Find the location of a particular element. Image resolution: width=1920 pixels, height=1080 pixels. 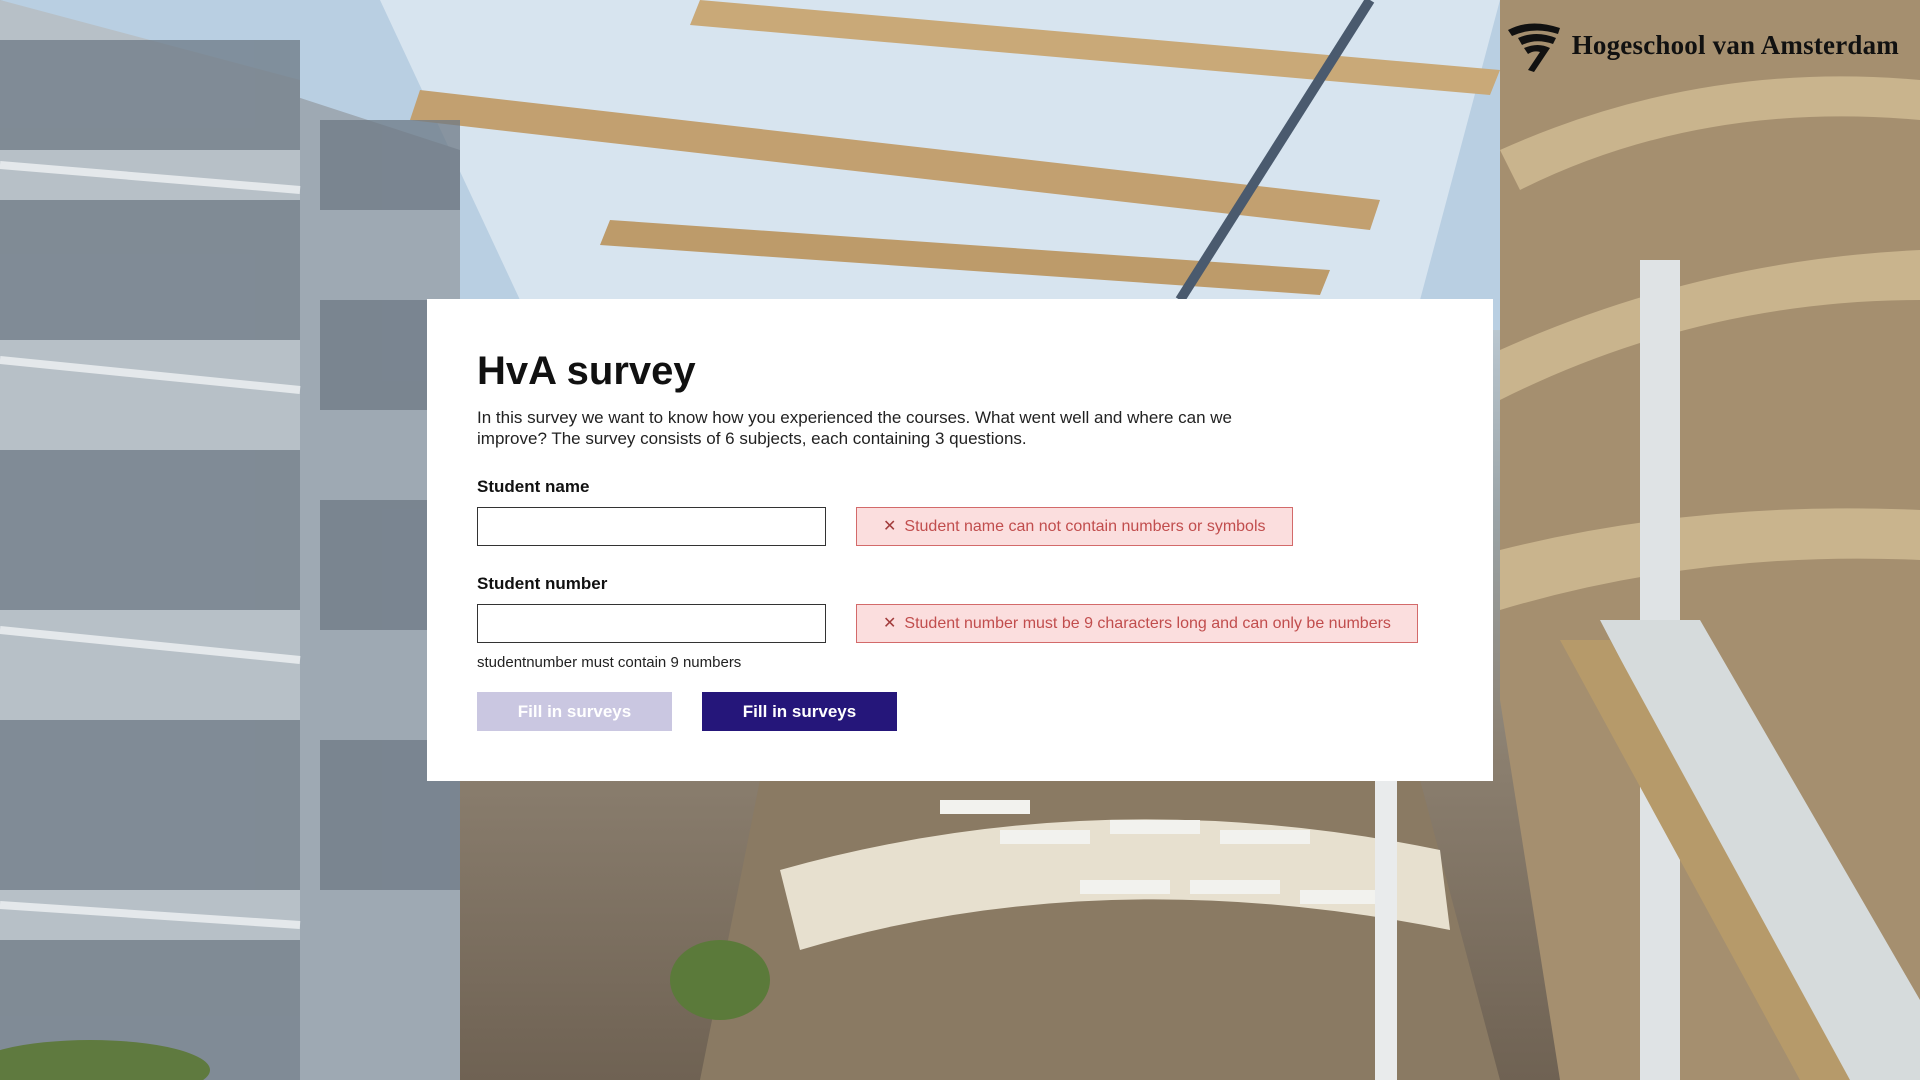

student-number-label: Student number is located at coordinates (542, 583).